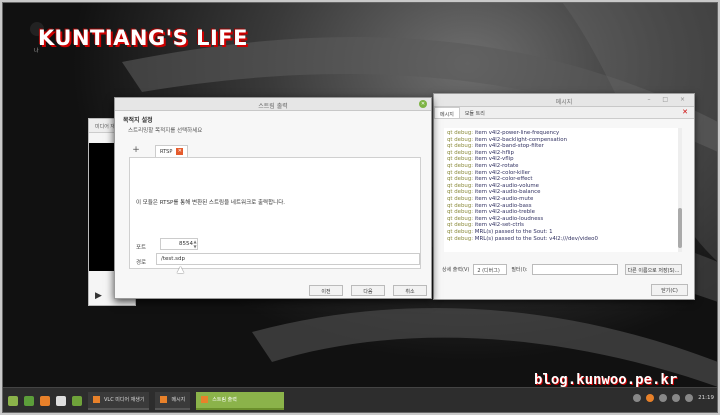 The width and height of the screenshot is (720, 415). Describe the element at coordinates (563, 166) in the screenshot. I see `log-line: qt debug: item v4l2-rotate` at that location.